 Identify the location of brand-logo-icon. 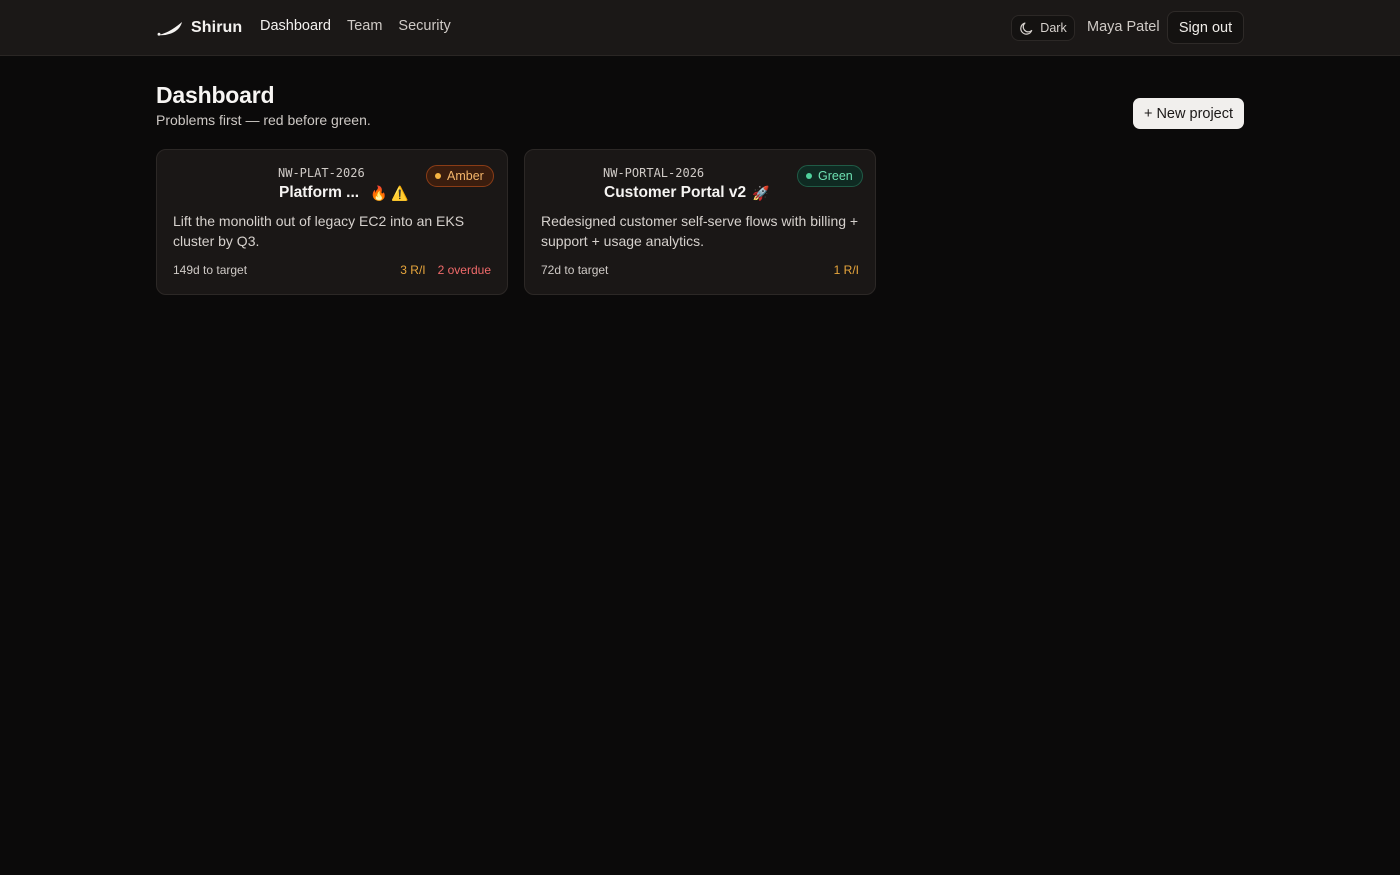
(169, 29).